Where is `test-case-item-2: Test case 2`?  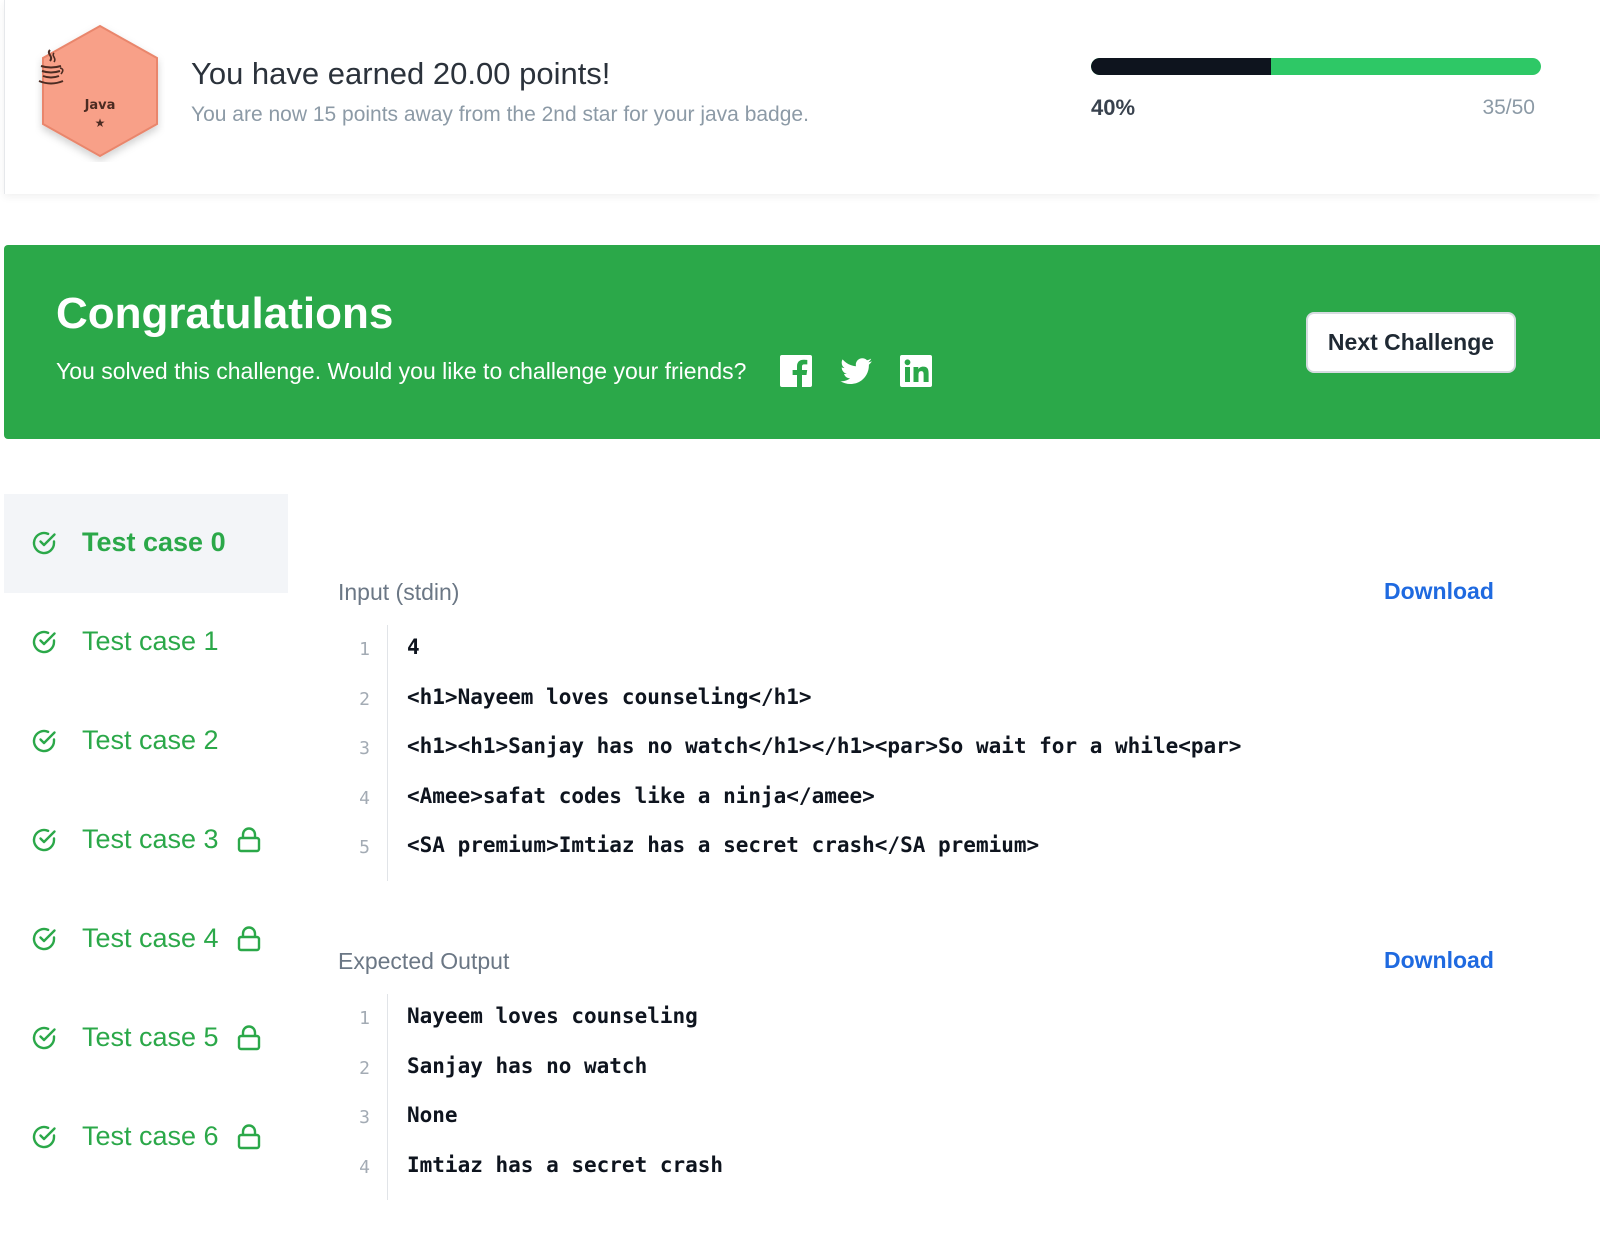 test-case-item-2: Test case 2 is located at coordinates (146, 741).